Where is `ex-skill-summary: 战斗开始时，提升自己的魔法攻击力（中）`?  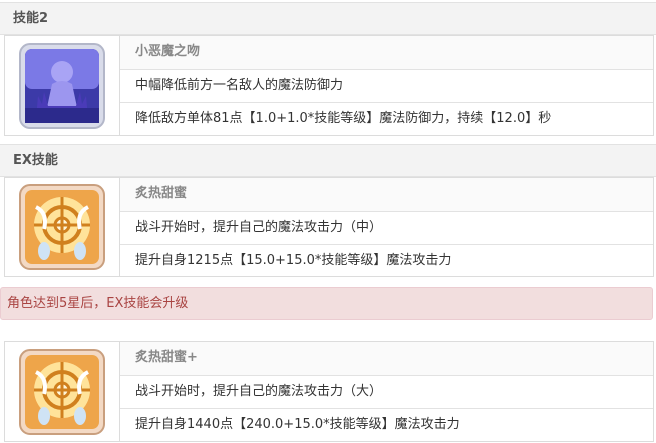 ex-skill-summary: 战斗开始时，提升自己的魔法攻击力（中） is located at coordinates (386, 227).